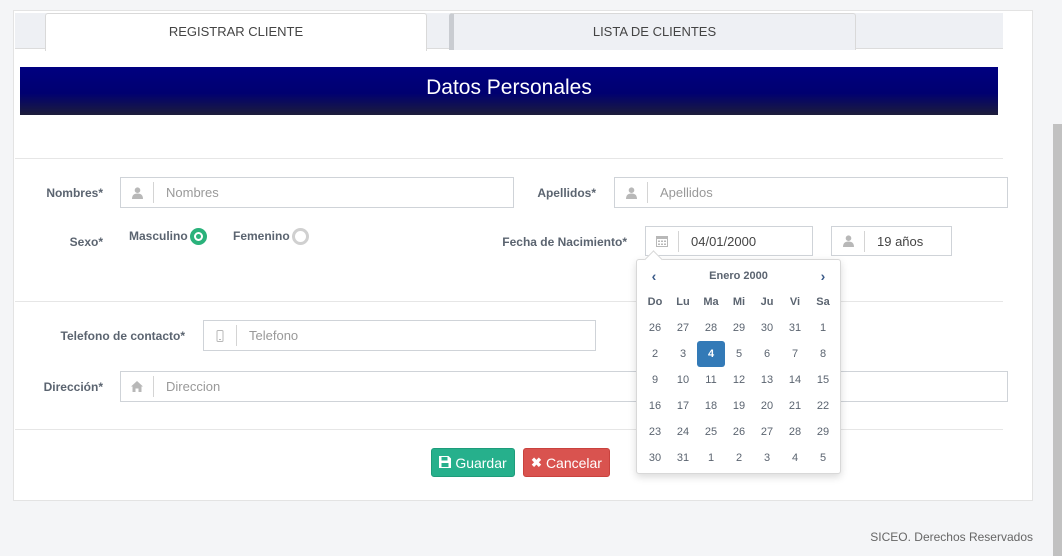 Image resolution: width=1062 pixels, height=556 pixels. I want to click on calendar-week-row: 26 27 28 29 30 31 1, so click(739, 328).